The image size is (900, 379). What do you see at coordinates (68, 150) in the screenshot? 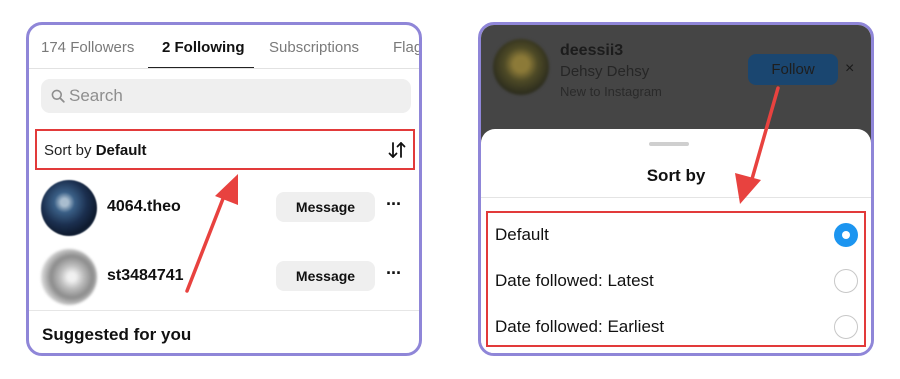
I see `sort-prefix: Sort by` at bounding box center [68, 150].